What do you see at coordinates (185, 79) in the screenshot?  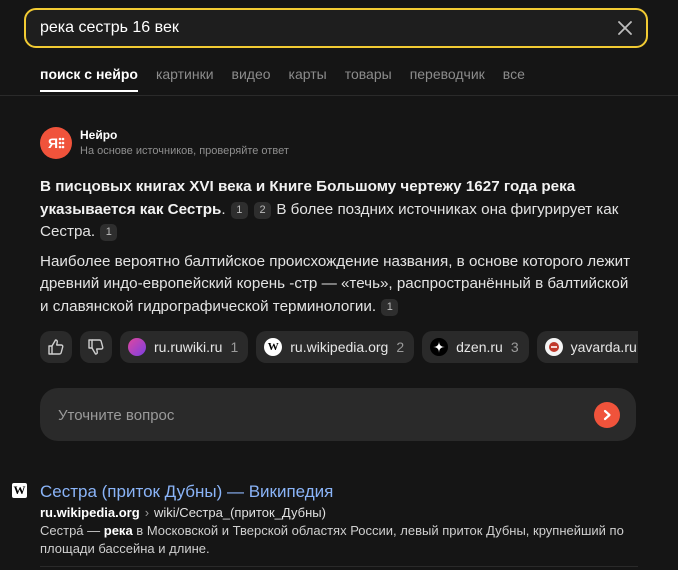 I see `tab-images: картинки` at bounding box center [185, 79].